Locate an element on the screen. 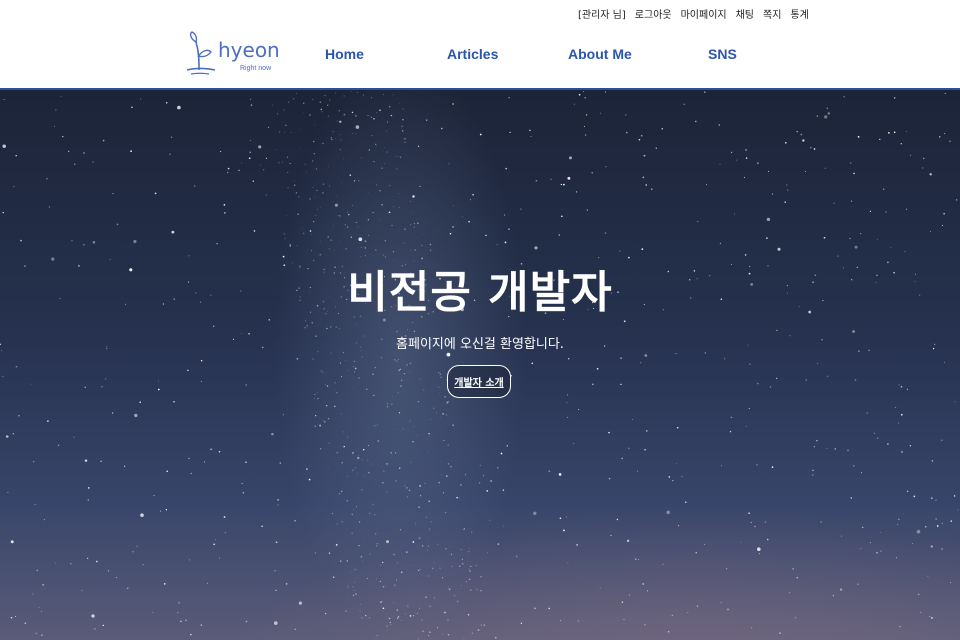  mypage-link: 마이페이지 is located at coordinates (704, 13).